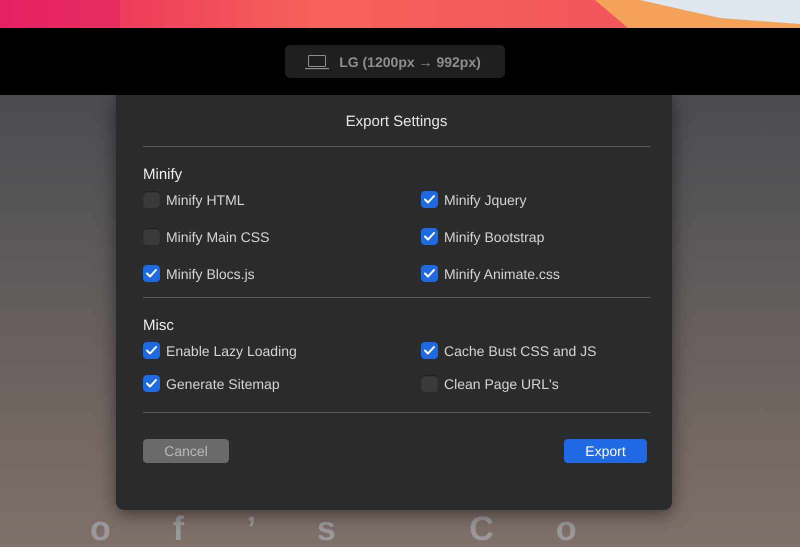  What do you see at coordinates (231, 350) in the screenshot?
I see `option-label: Enable Lazy Loading` at bounding box center [231, 350].